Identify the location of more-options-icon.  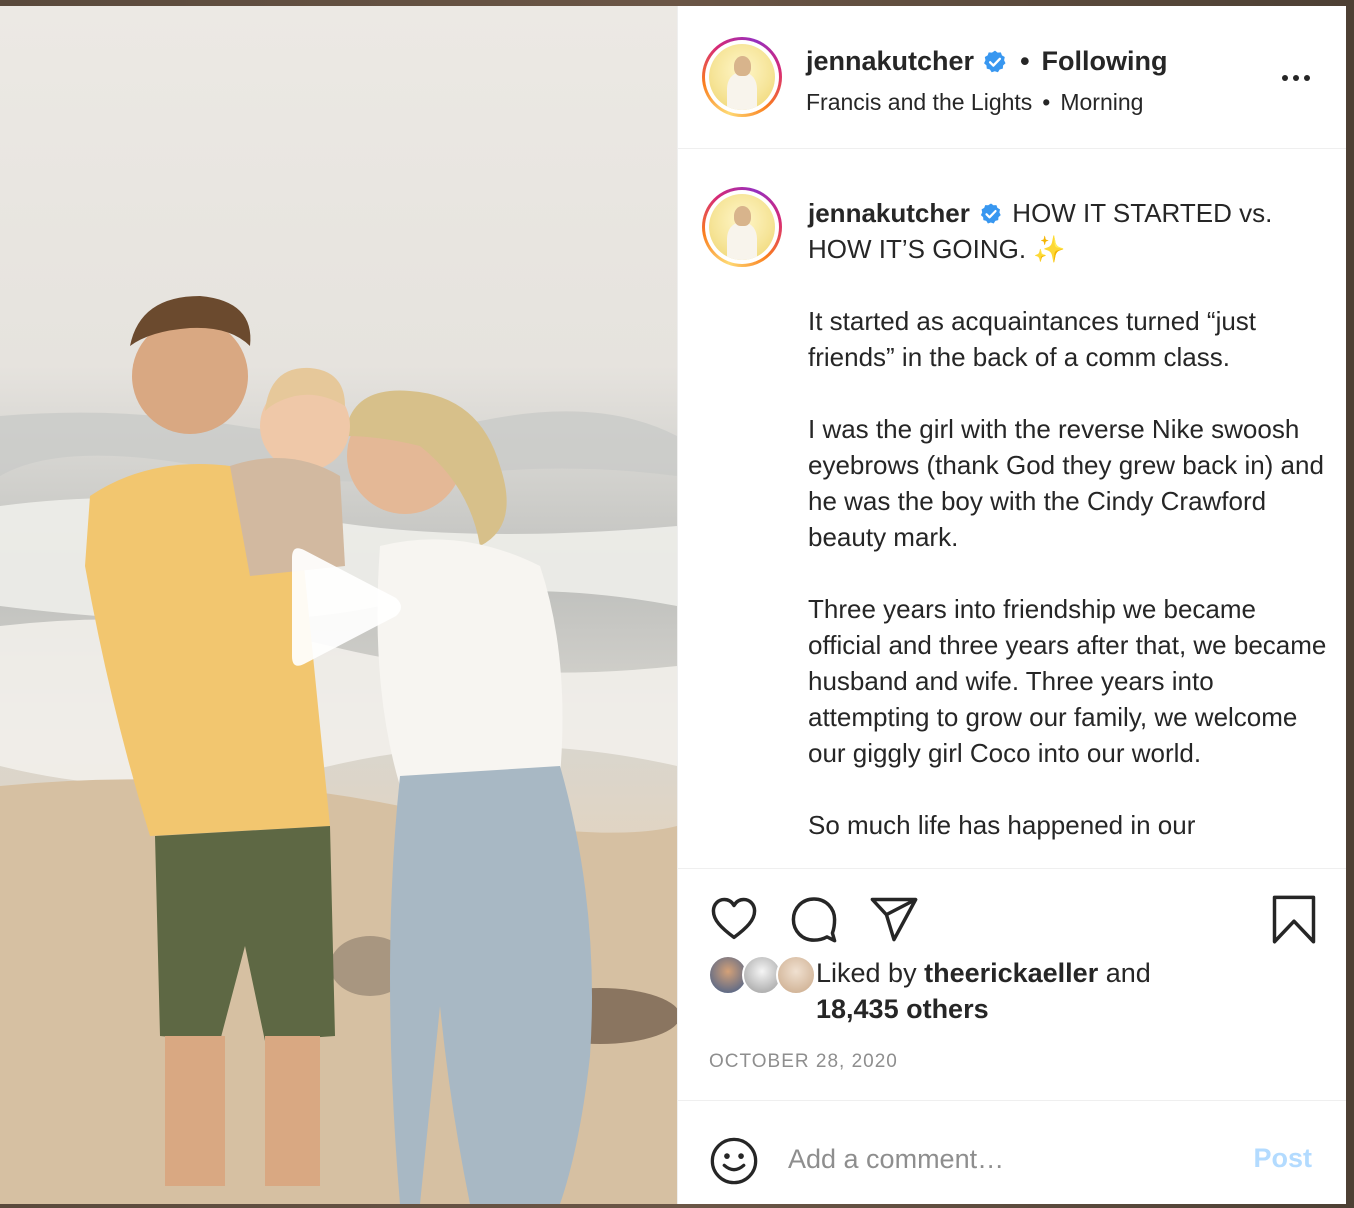
(1299, 78).